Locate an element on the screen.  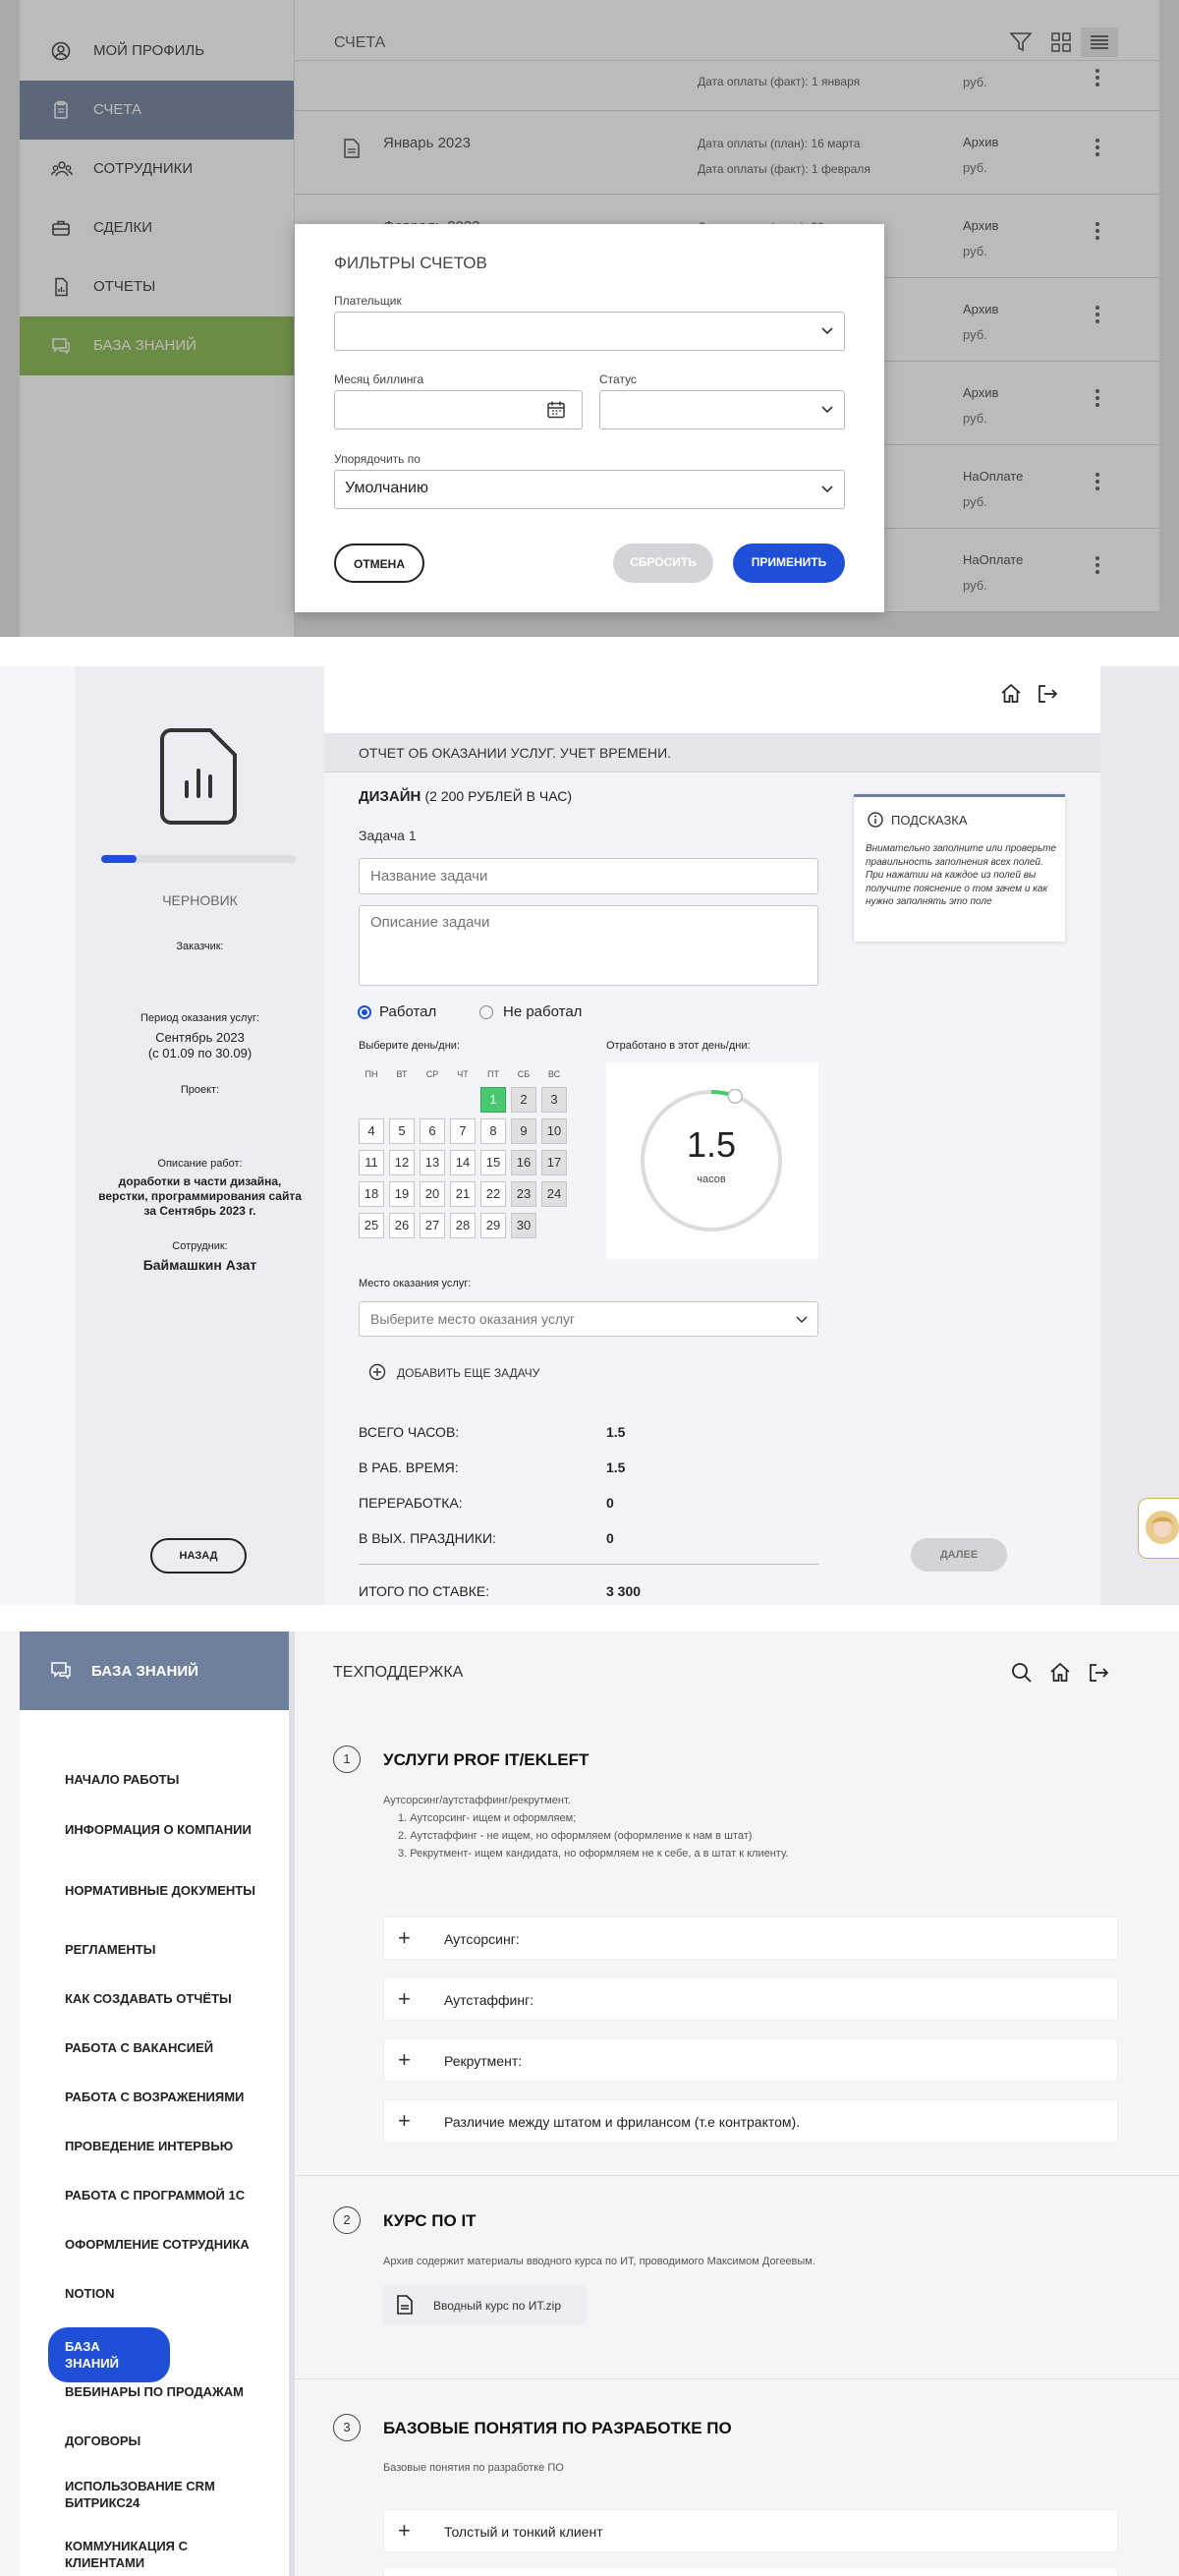
accordion-item: + Рекрутмент: is located at coordinates (751, 2060).